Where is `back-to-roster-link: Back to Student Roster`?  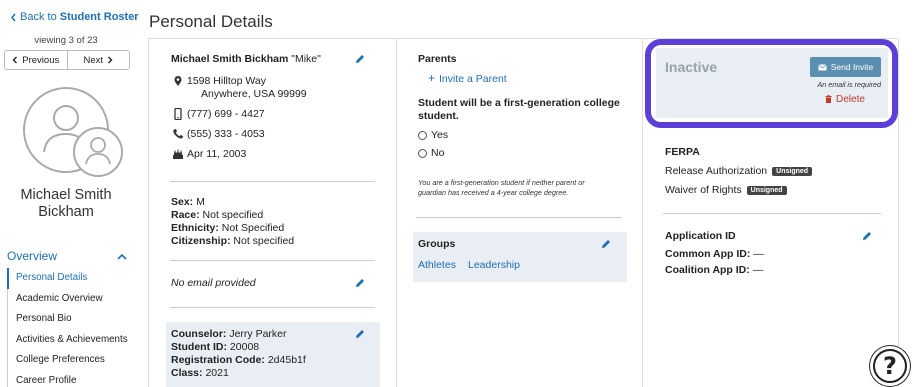
back-to-roster-link: Back to Student Roster is located at coordinates (74, 17).